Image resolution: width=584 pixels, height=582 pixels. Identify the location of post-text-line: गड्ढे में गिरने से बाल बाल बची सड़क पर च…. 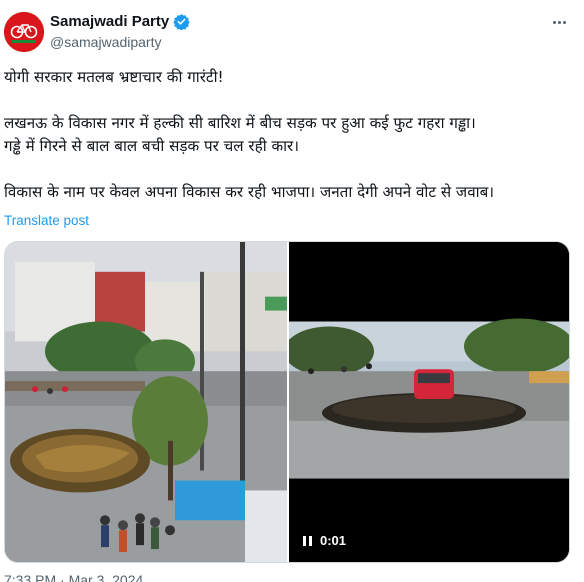
(152, 146).